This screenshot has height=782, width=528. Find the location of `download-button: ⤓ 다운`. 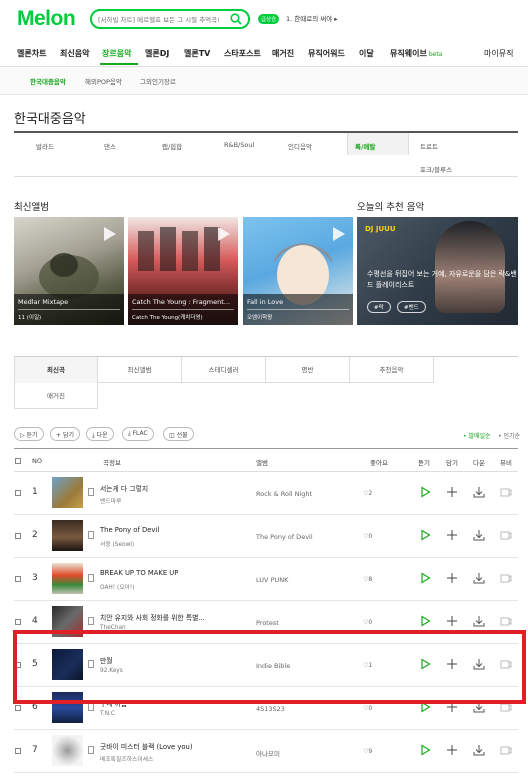

download-button: ⤓ 다운 is located at coordinates (100, 434).